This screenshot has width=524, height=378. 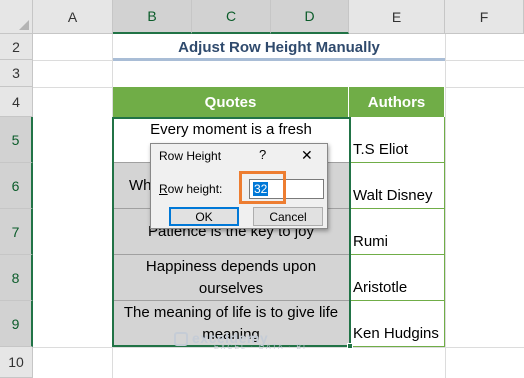 I want to click on help-icon: ?, so click(x=262, y=154).